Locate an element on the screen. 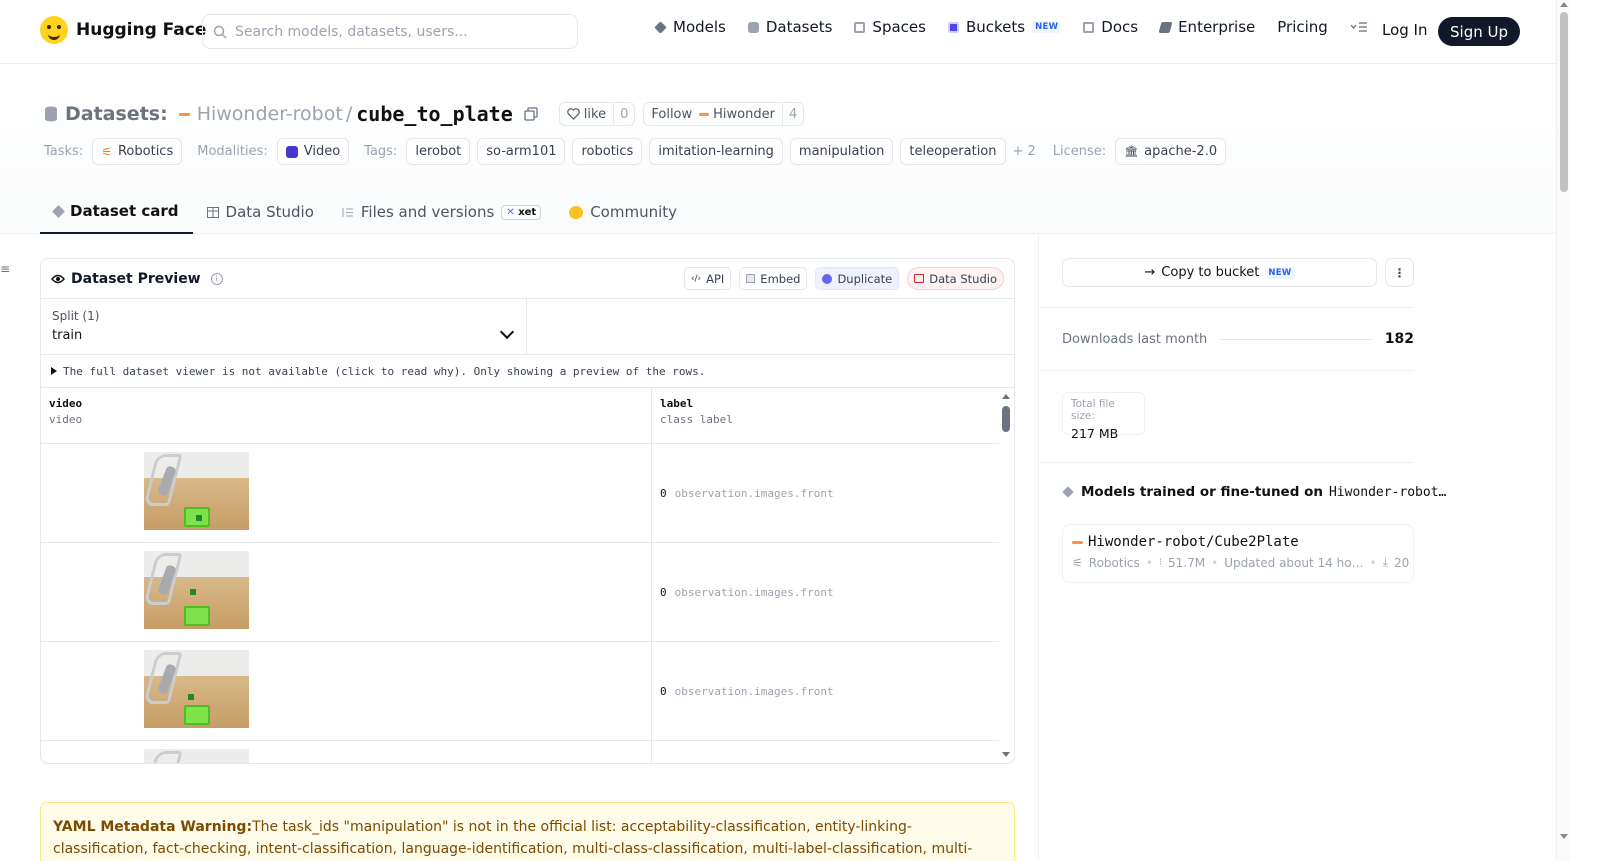 The width and height of the screenshot is (1600, 861). download-icon: ⤓ is located at coordinates (1385, 562).